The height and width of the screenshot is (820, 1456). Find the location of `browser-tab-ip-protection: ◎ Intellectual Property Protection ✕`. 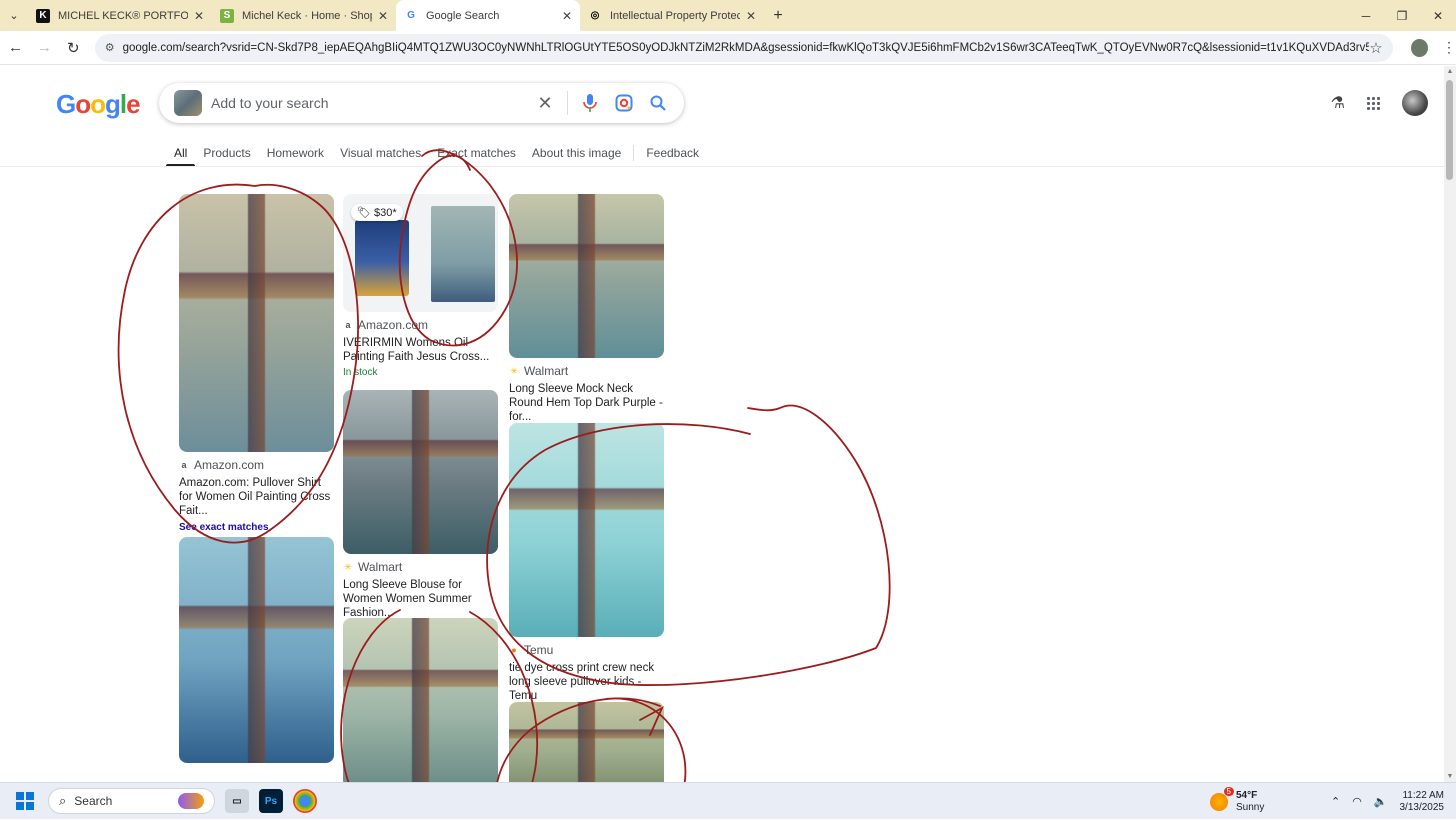

browser-tab-ip-protection: ◎ Intellectual Property Protection ✕ is located at coordinates (672, 15).